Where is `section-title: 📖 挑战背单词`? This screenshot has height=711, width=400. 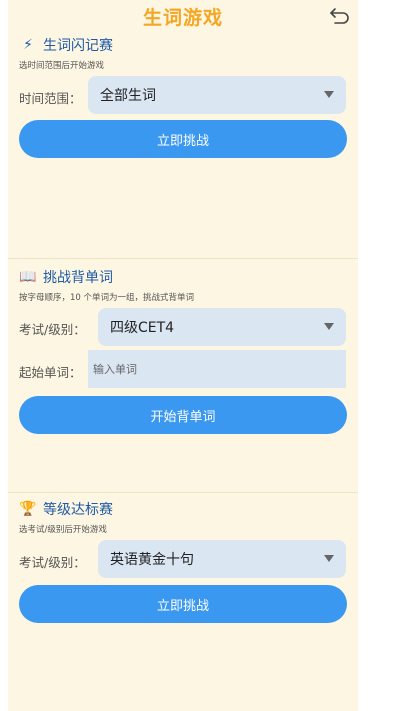 section-title: 📖 挑战背单词 is located at coordinates (66, 277).